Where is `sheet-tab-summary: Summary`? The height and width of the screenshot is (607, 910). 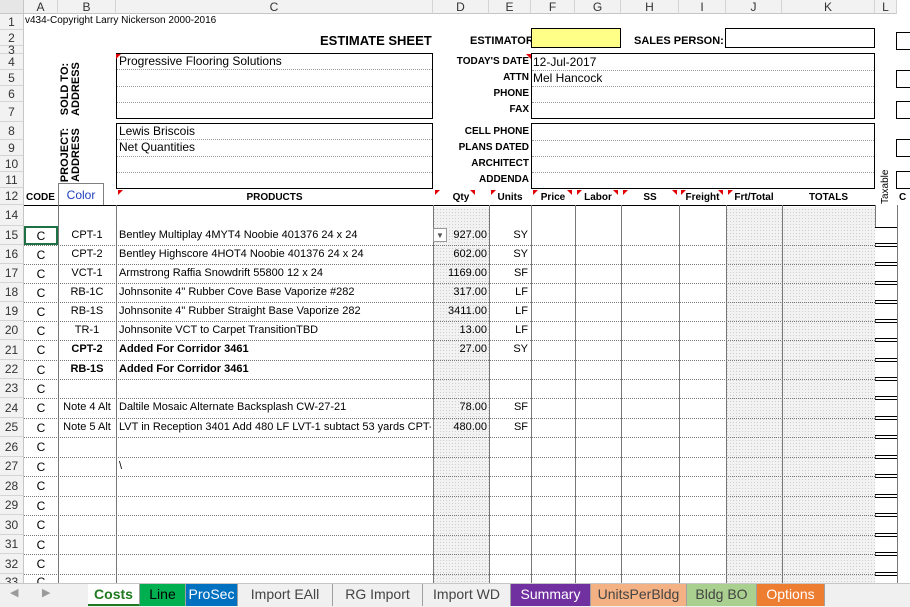 sheet-tab-summary: Summary is located at coordinates (551, 595).